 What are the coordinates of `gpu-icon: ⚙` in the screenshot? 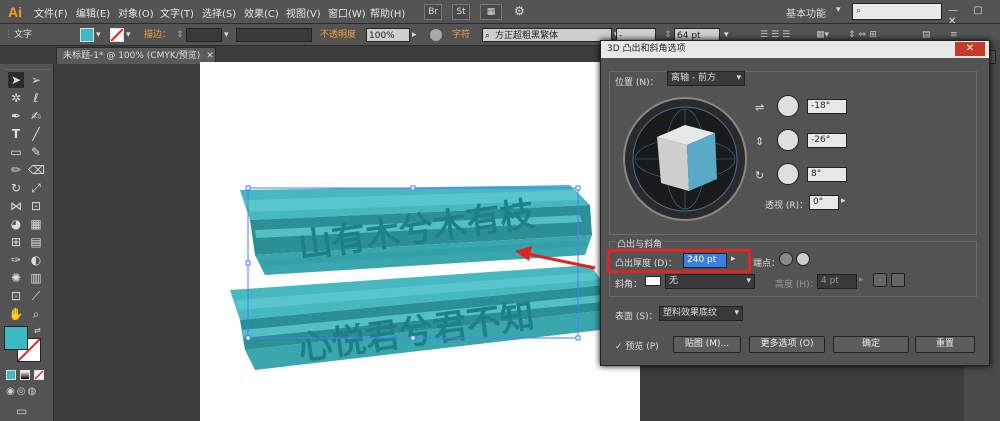 It's located at (522, 12).